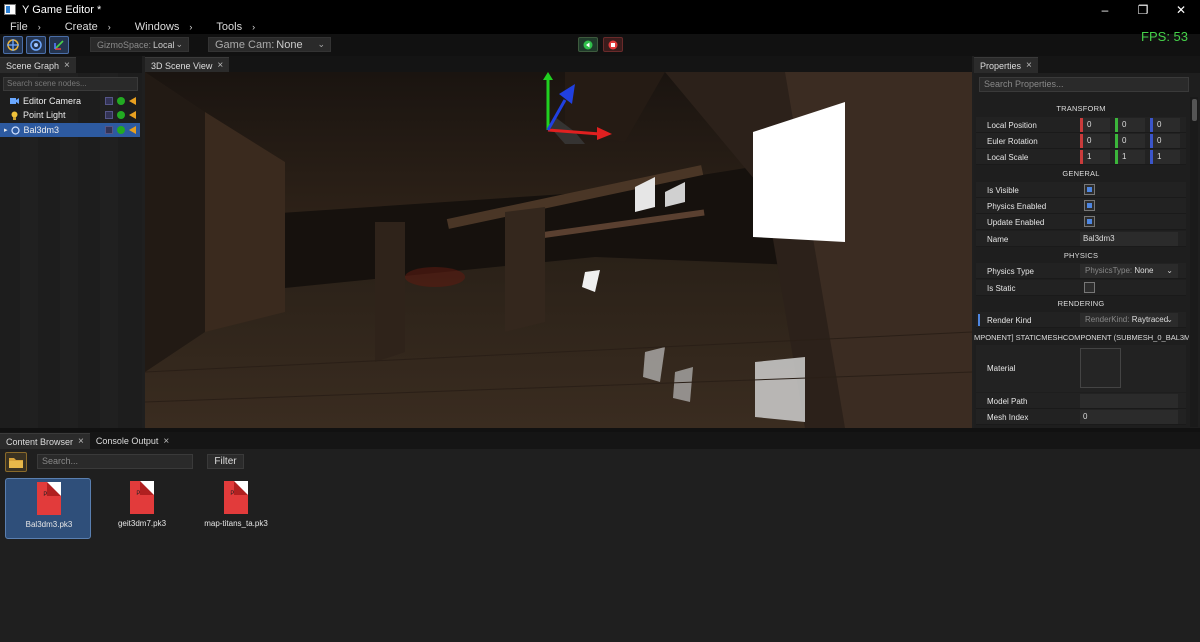  Describe the element at coordinates (588, 44) in the screenshot. I see `play-button` at that location.